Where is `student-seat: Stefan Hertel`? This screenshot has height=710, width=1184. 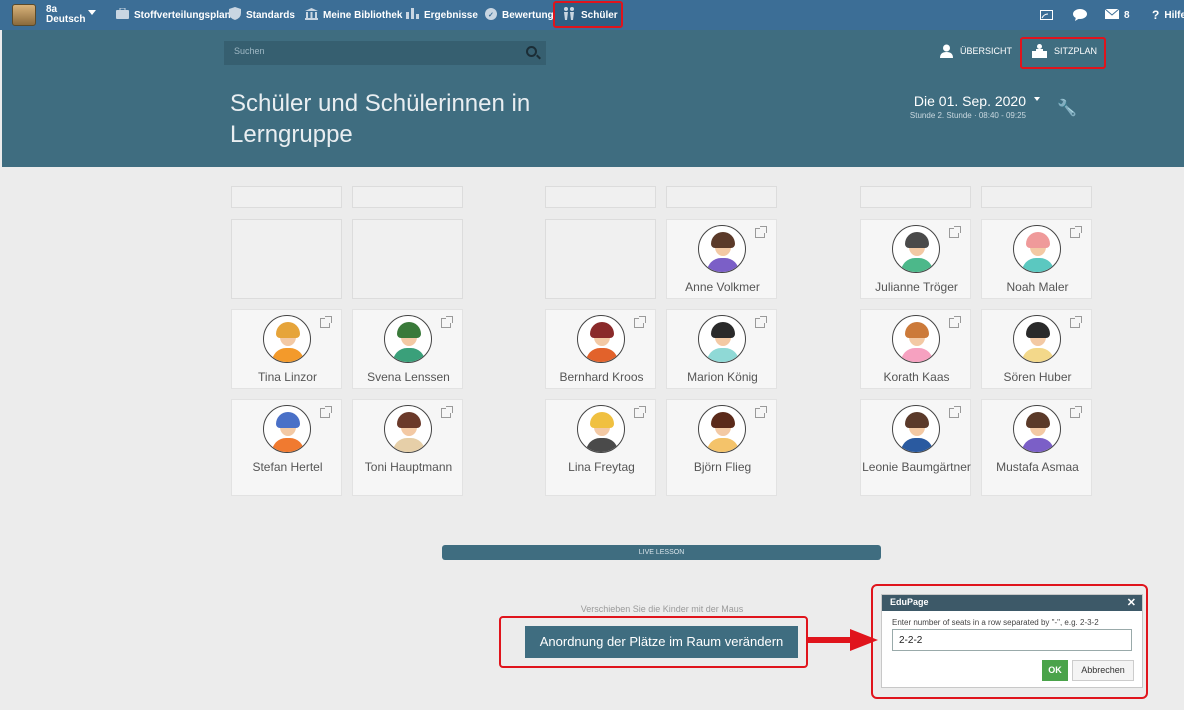
student-seat: Stefan Hertel is located at coordinates (286, 447).